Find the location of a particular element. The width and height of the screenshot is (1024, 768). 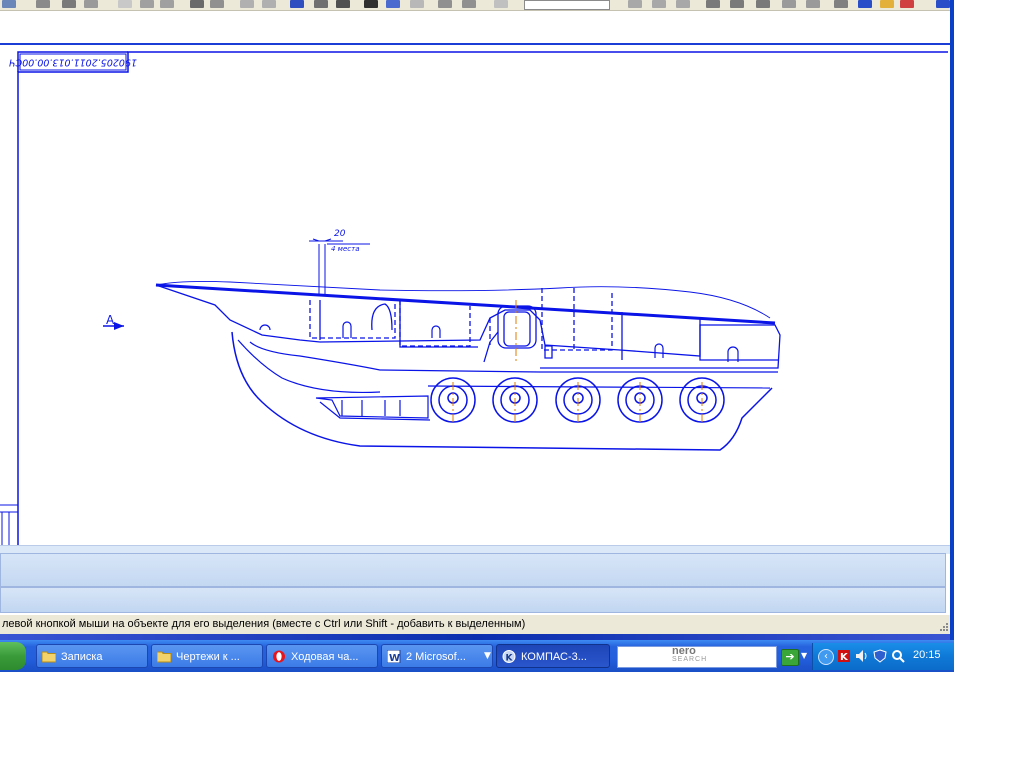

taskbar-item-zapiska: Записка is located at coordinates (92, 656).